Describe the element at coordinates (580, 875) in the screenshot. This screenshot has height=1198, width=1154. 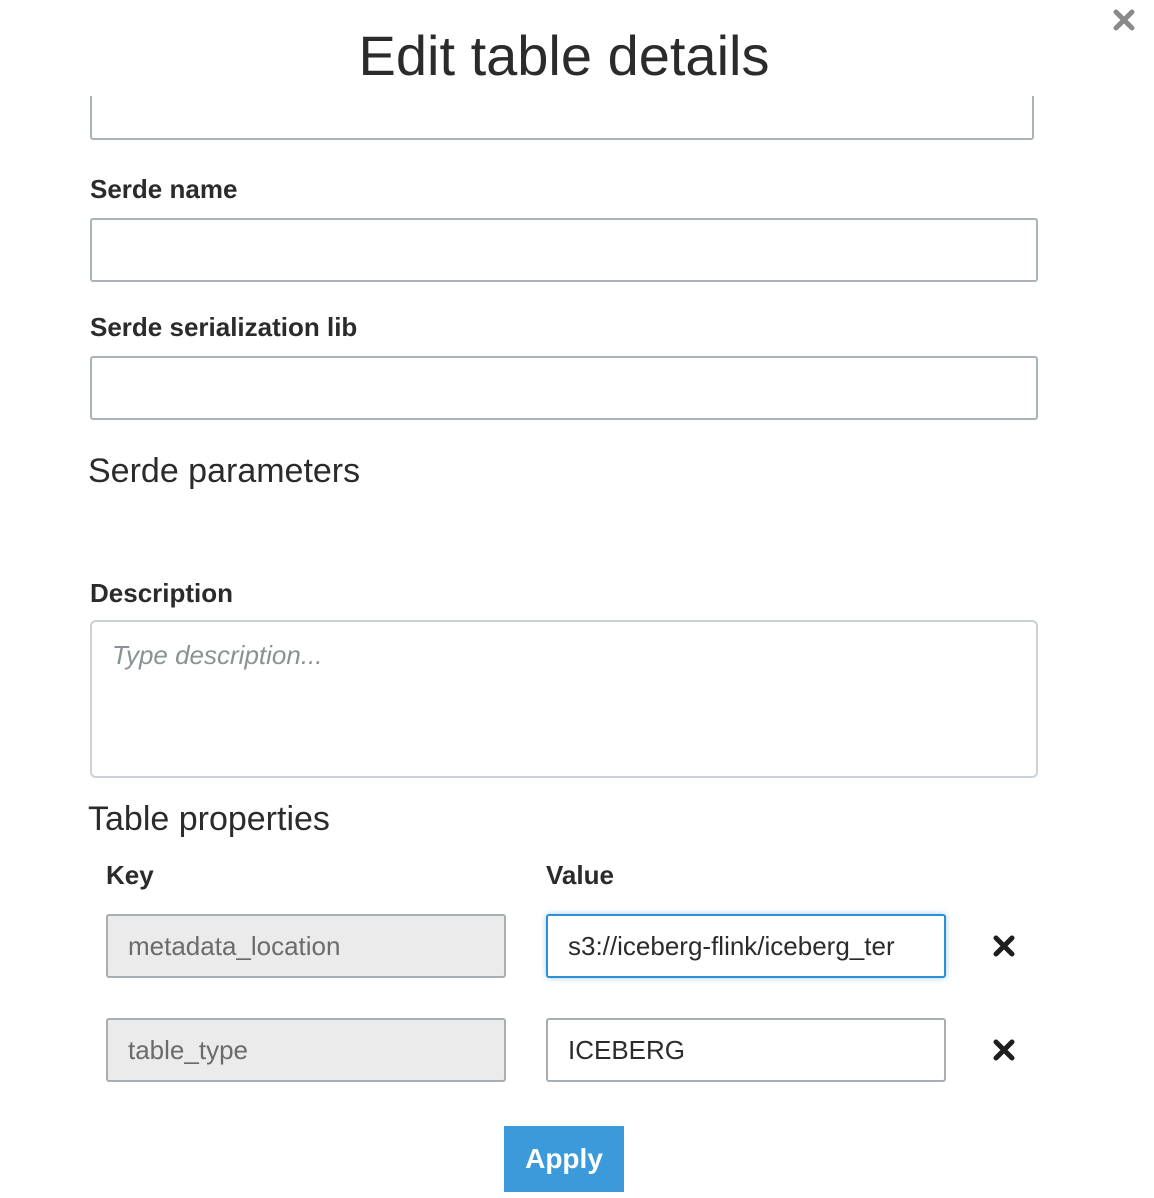
I see `value-column-header: Value` at that location.